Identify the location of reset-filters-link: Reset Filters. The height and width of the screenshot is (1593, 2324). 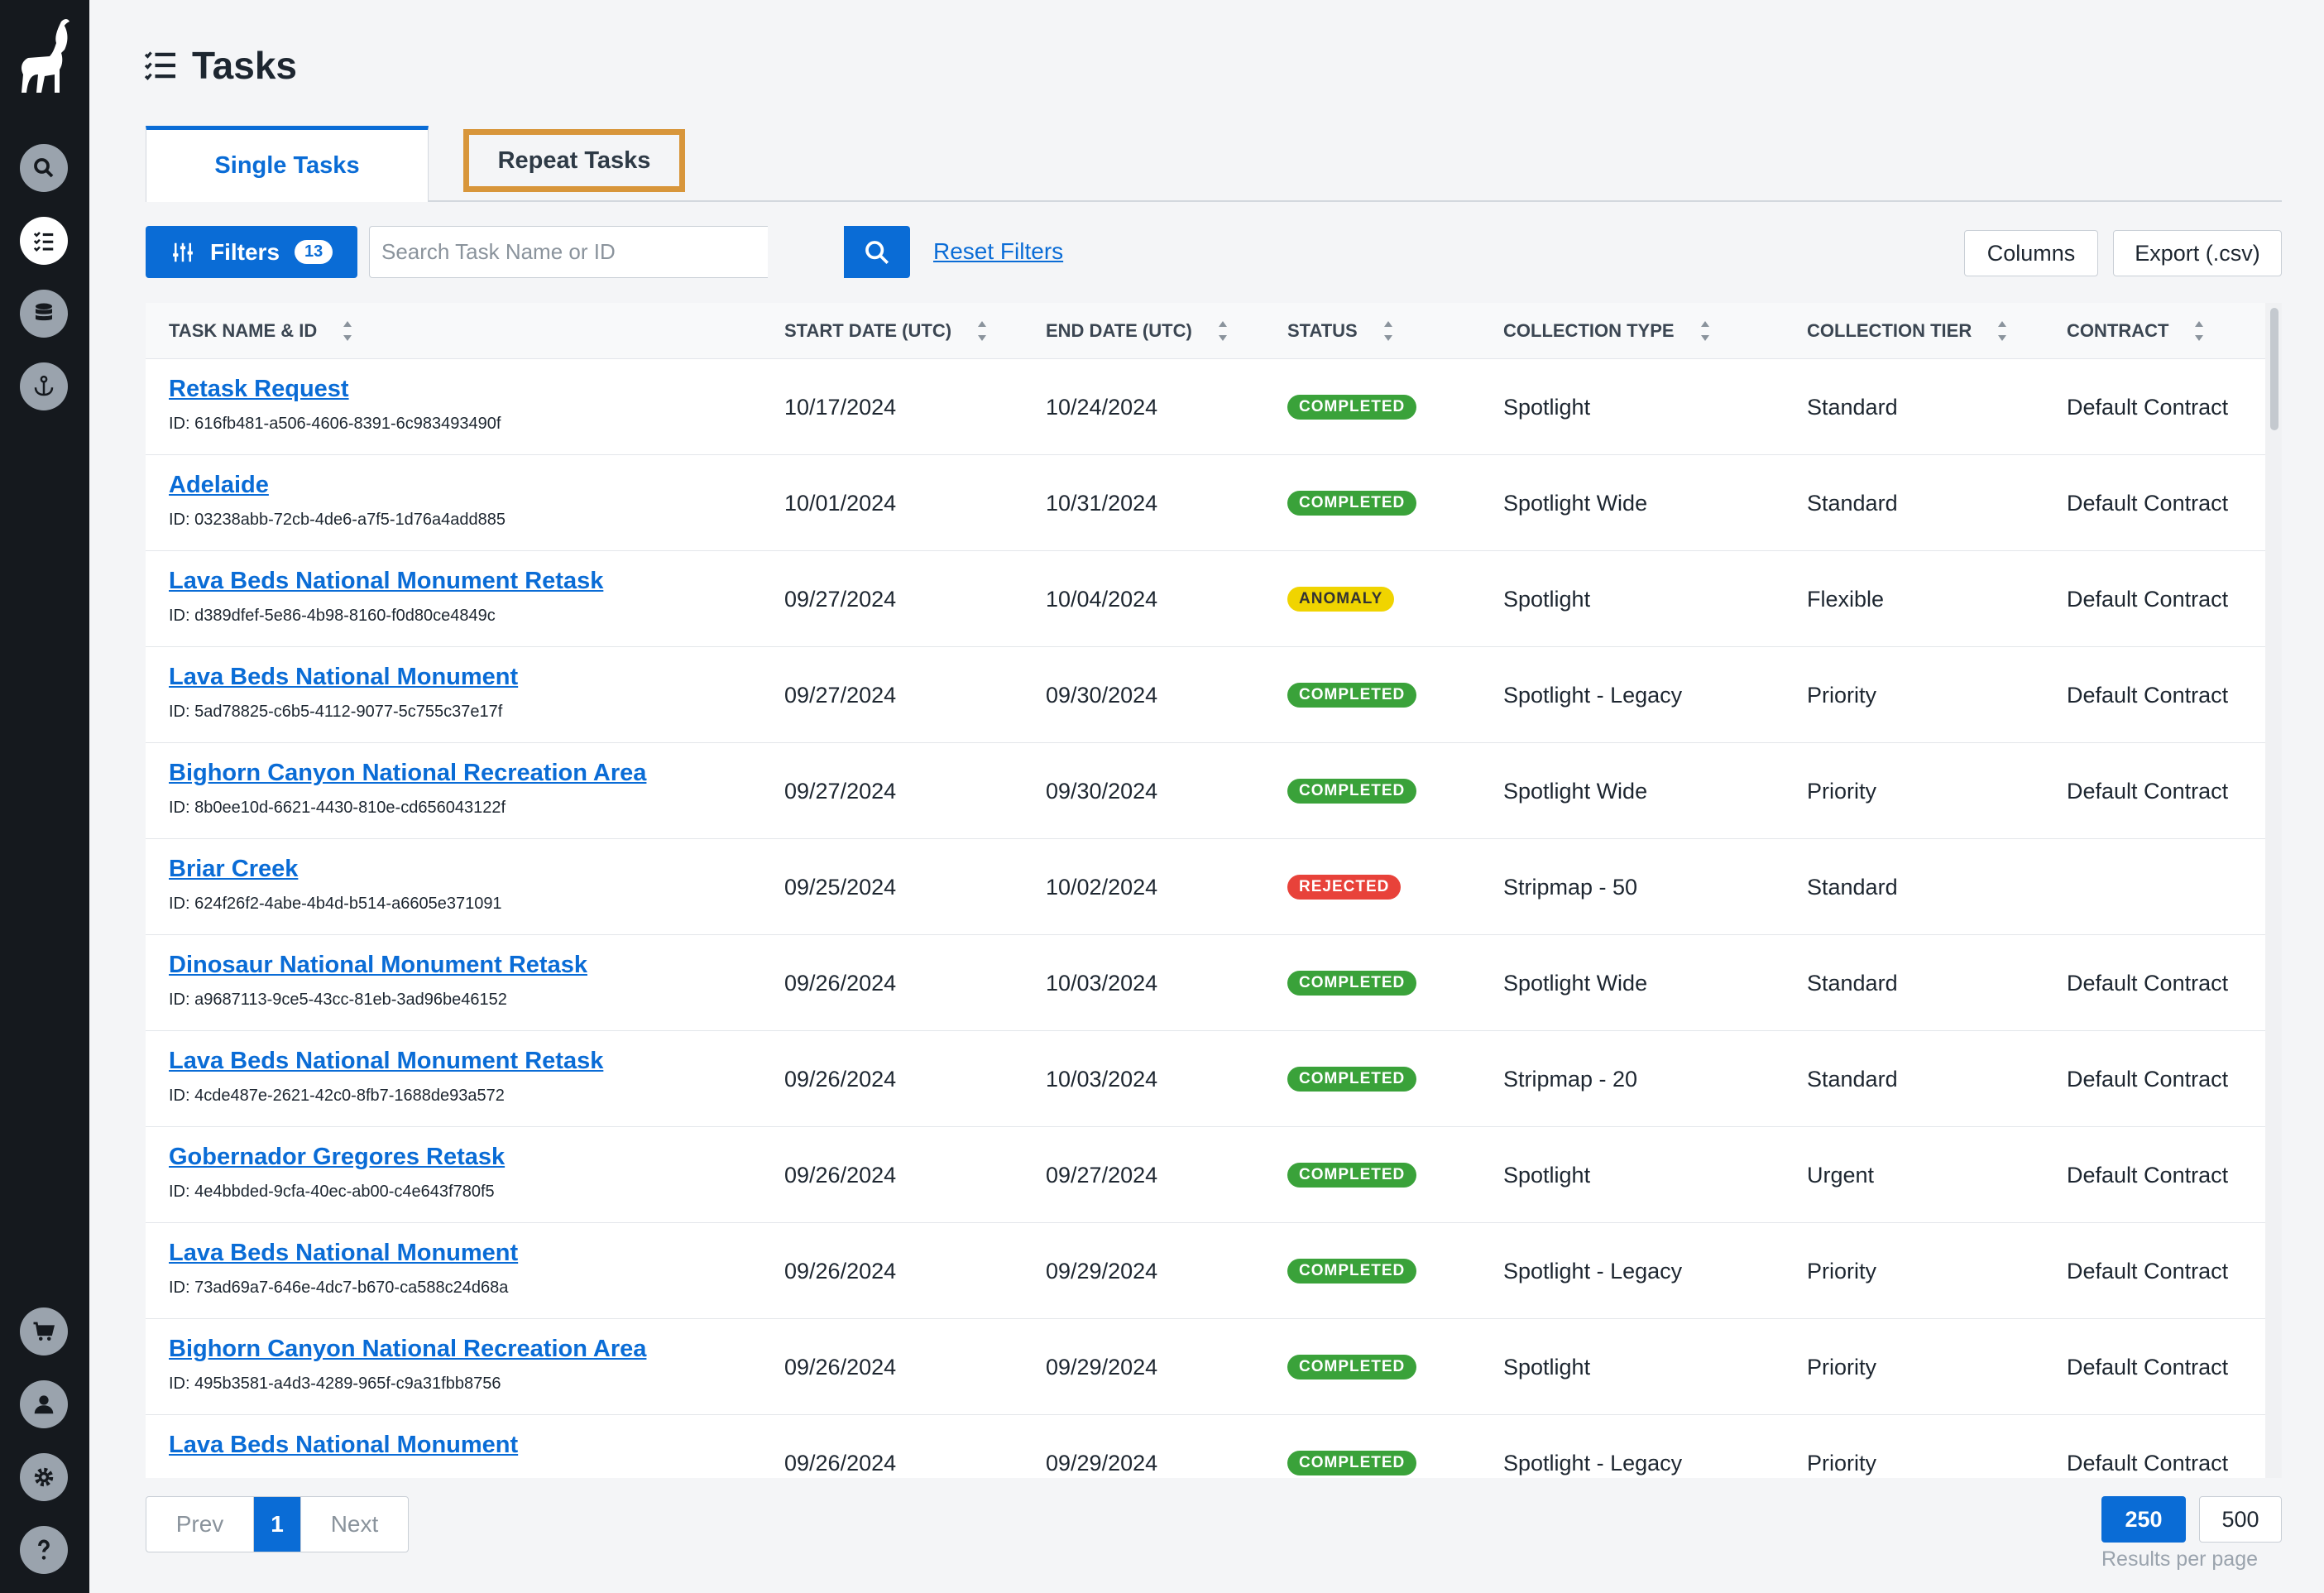
(998, 252).